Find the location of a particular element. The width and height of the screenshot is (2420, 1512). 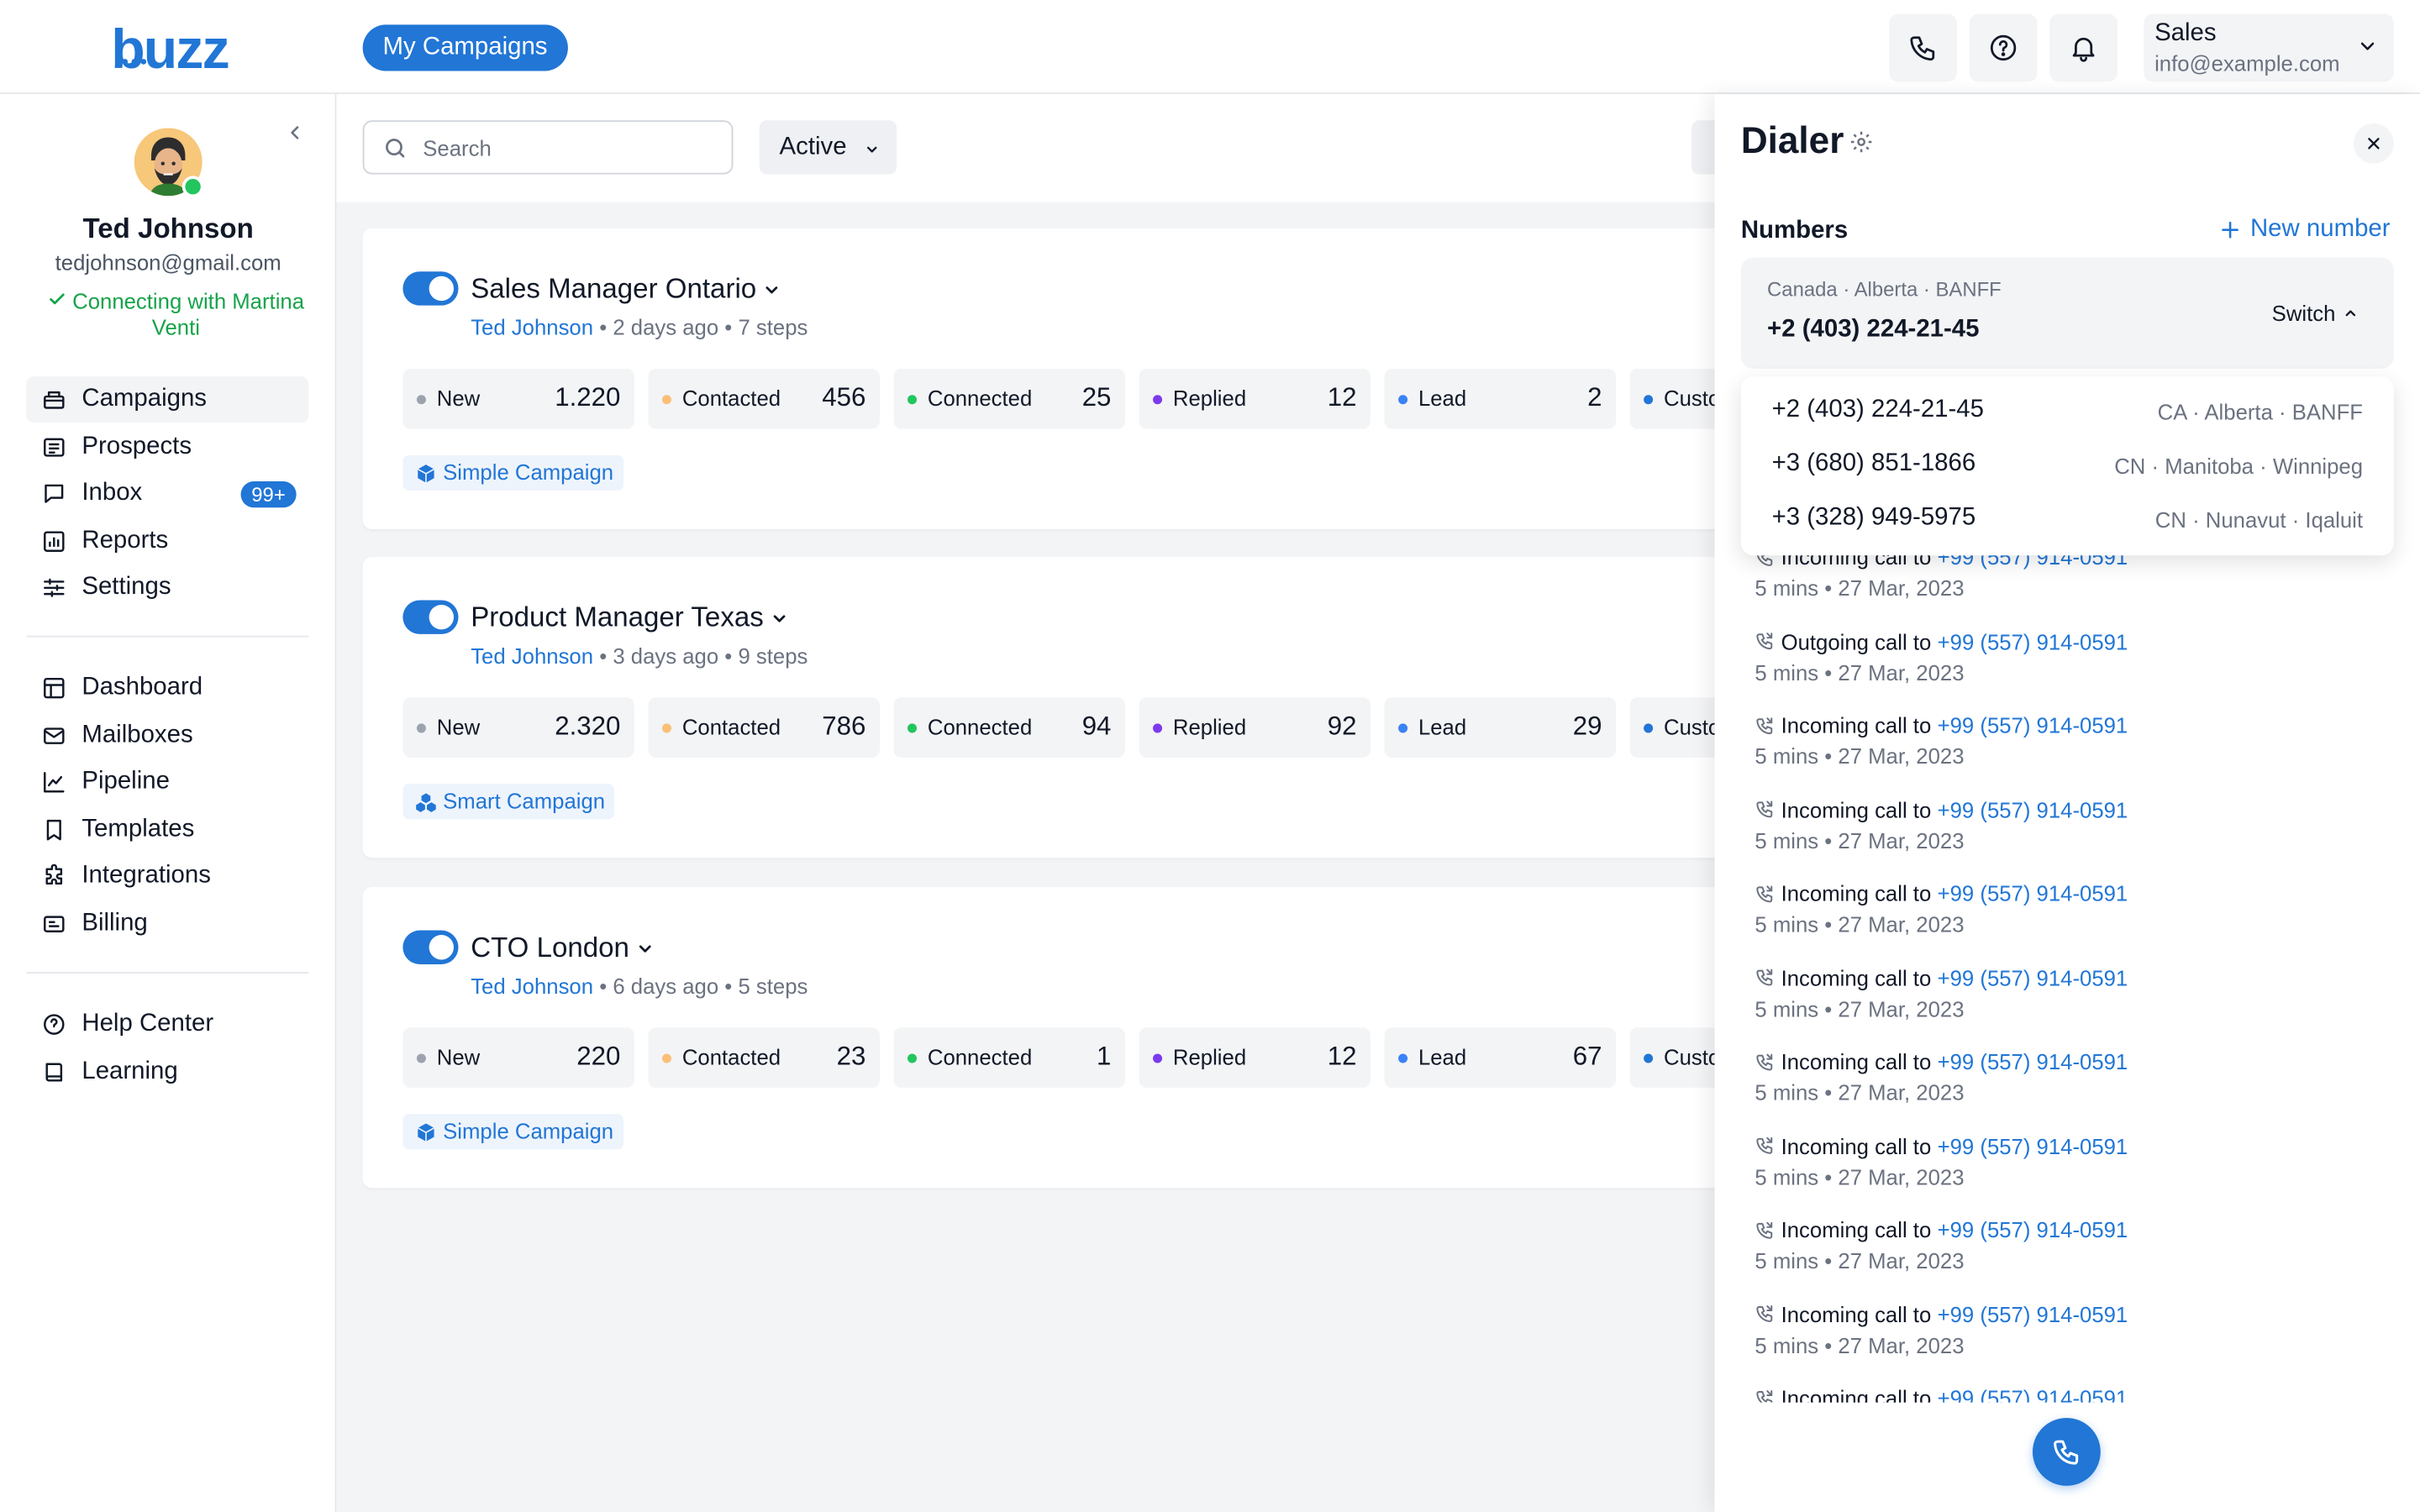

number-option: +3 (328) 949-5975 CN · Nunavut · Iqaluit is located at coordinates (2067, 518).